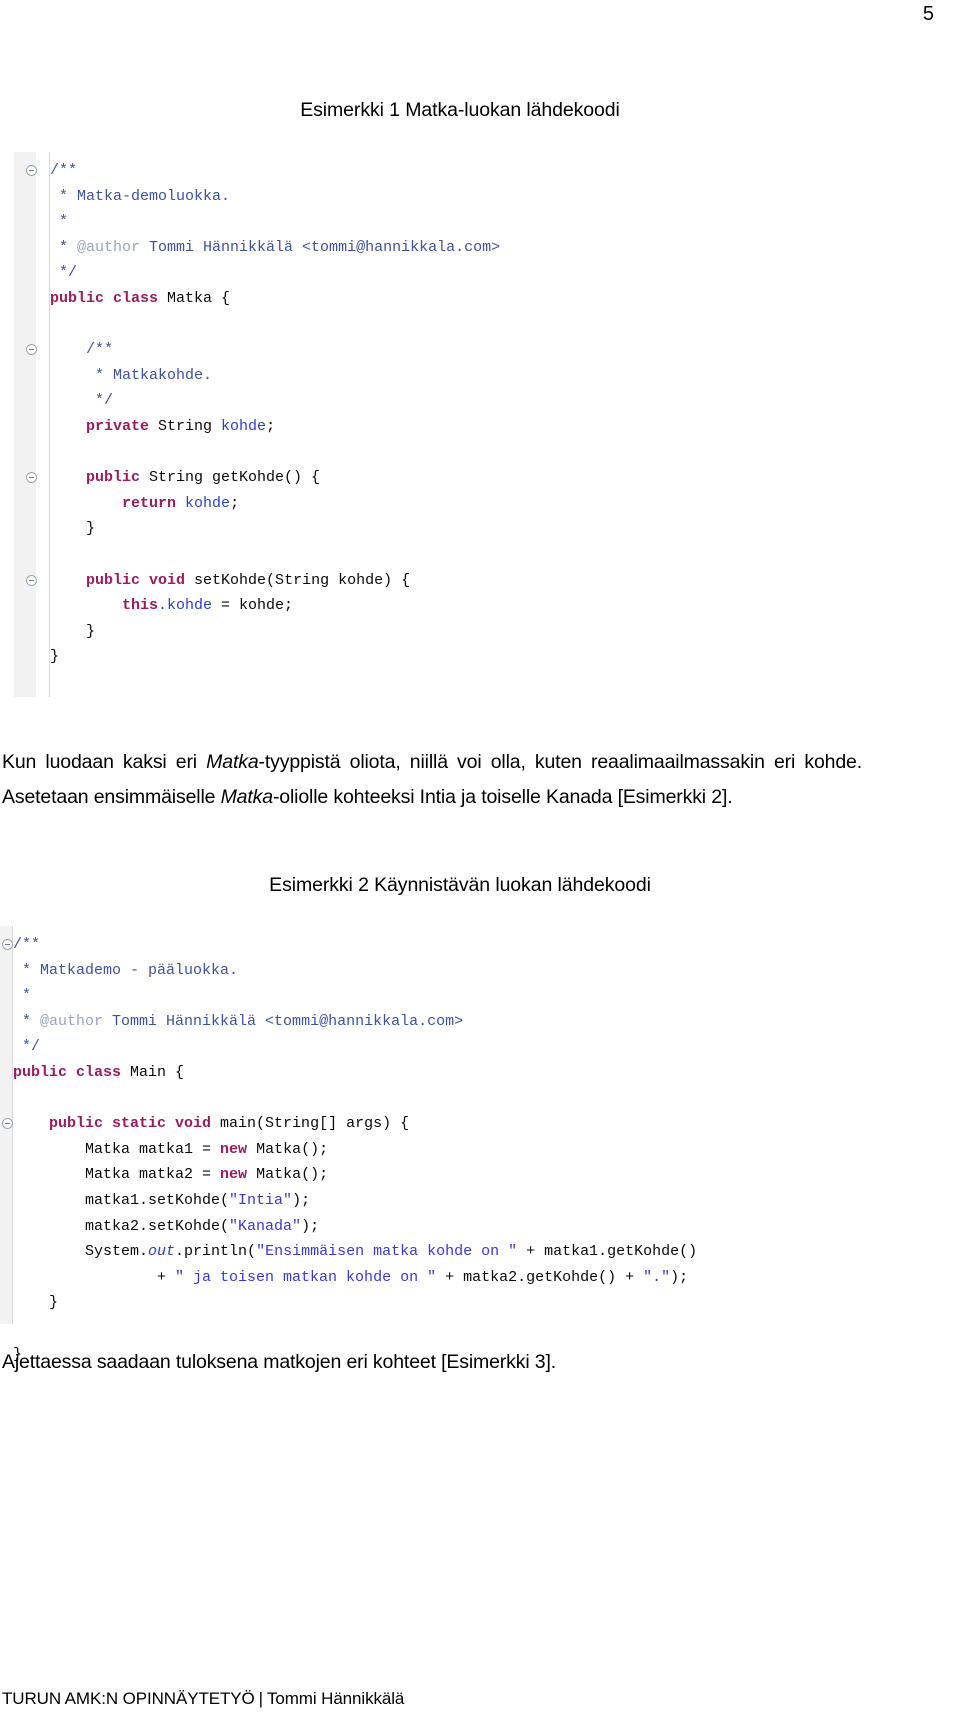 The image size is (960, 1732). Describe the element at coordinates (113, 478) in the screenshot. I see `code-token-keyword: public` at that location.